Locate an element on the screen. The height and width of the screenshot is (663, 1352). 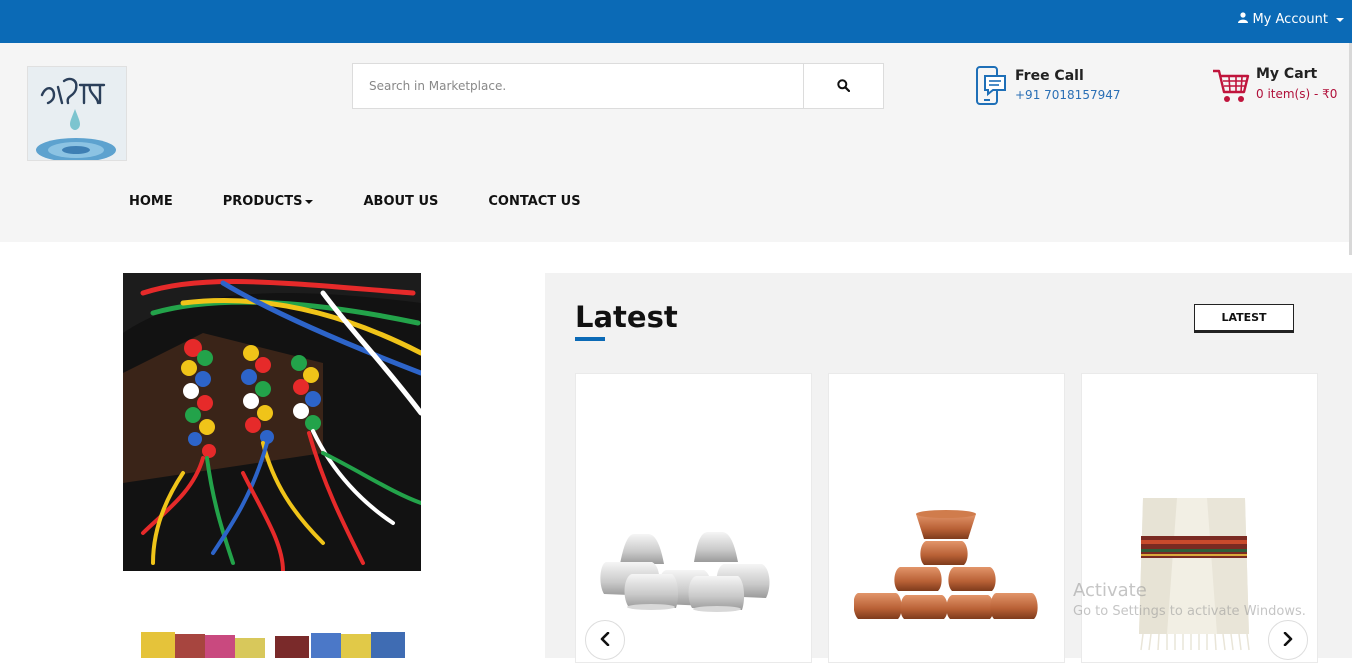
nav-products: PRODUCTS is located at coordinates (268, 201).